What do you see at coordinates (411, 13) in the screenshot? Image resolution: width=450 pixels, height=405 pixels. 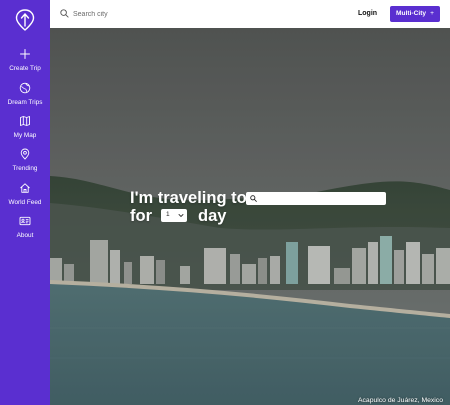 I see `multi-city-label: Multi-City` at bounding box center [411, 13].